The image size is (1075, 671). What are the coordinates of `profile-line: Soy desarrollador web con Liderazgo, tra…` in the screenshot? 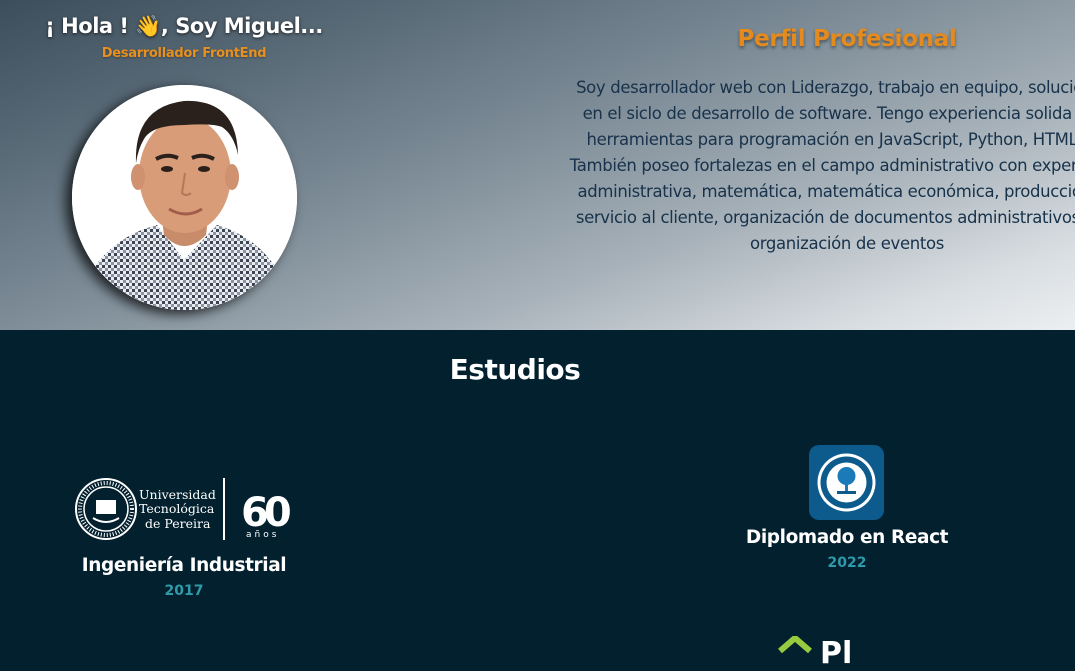 It's located at (825, 87).